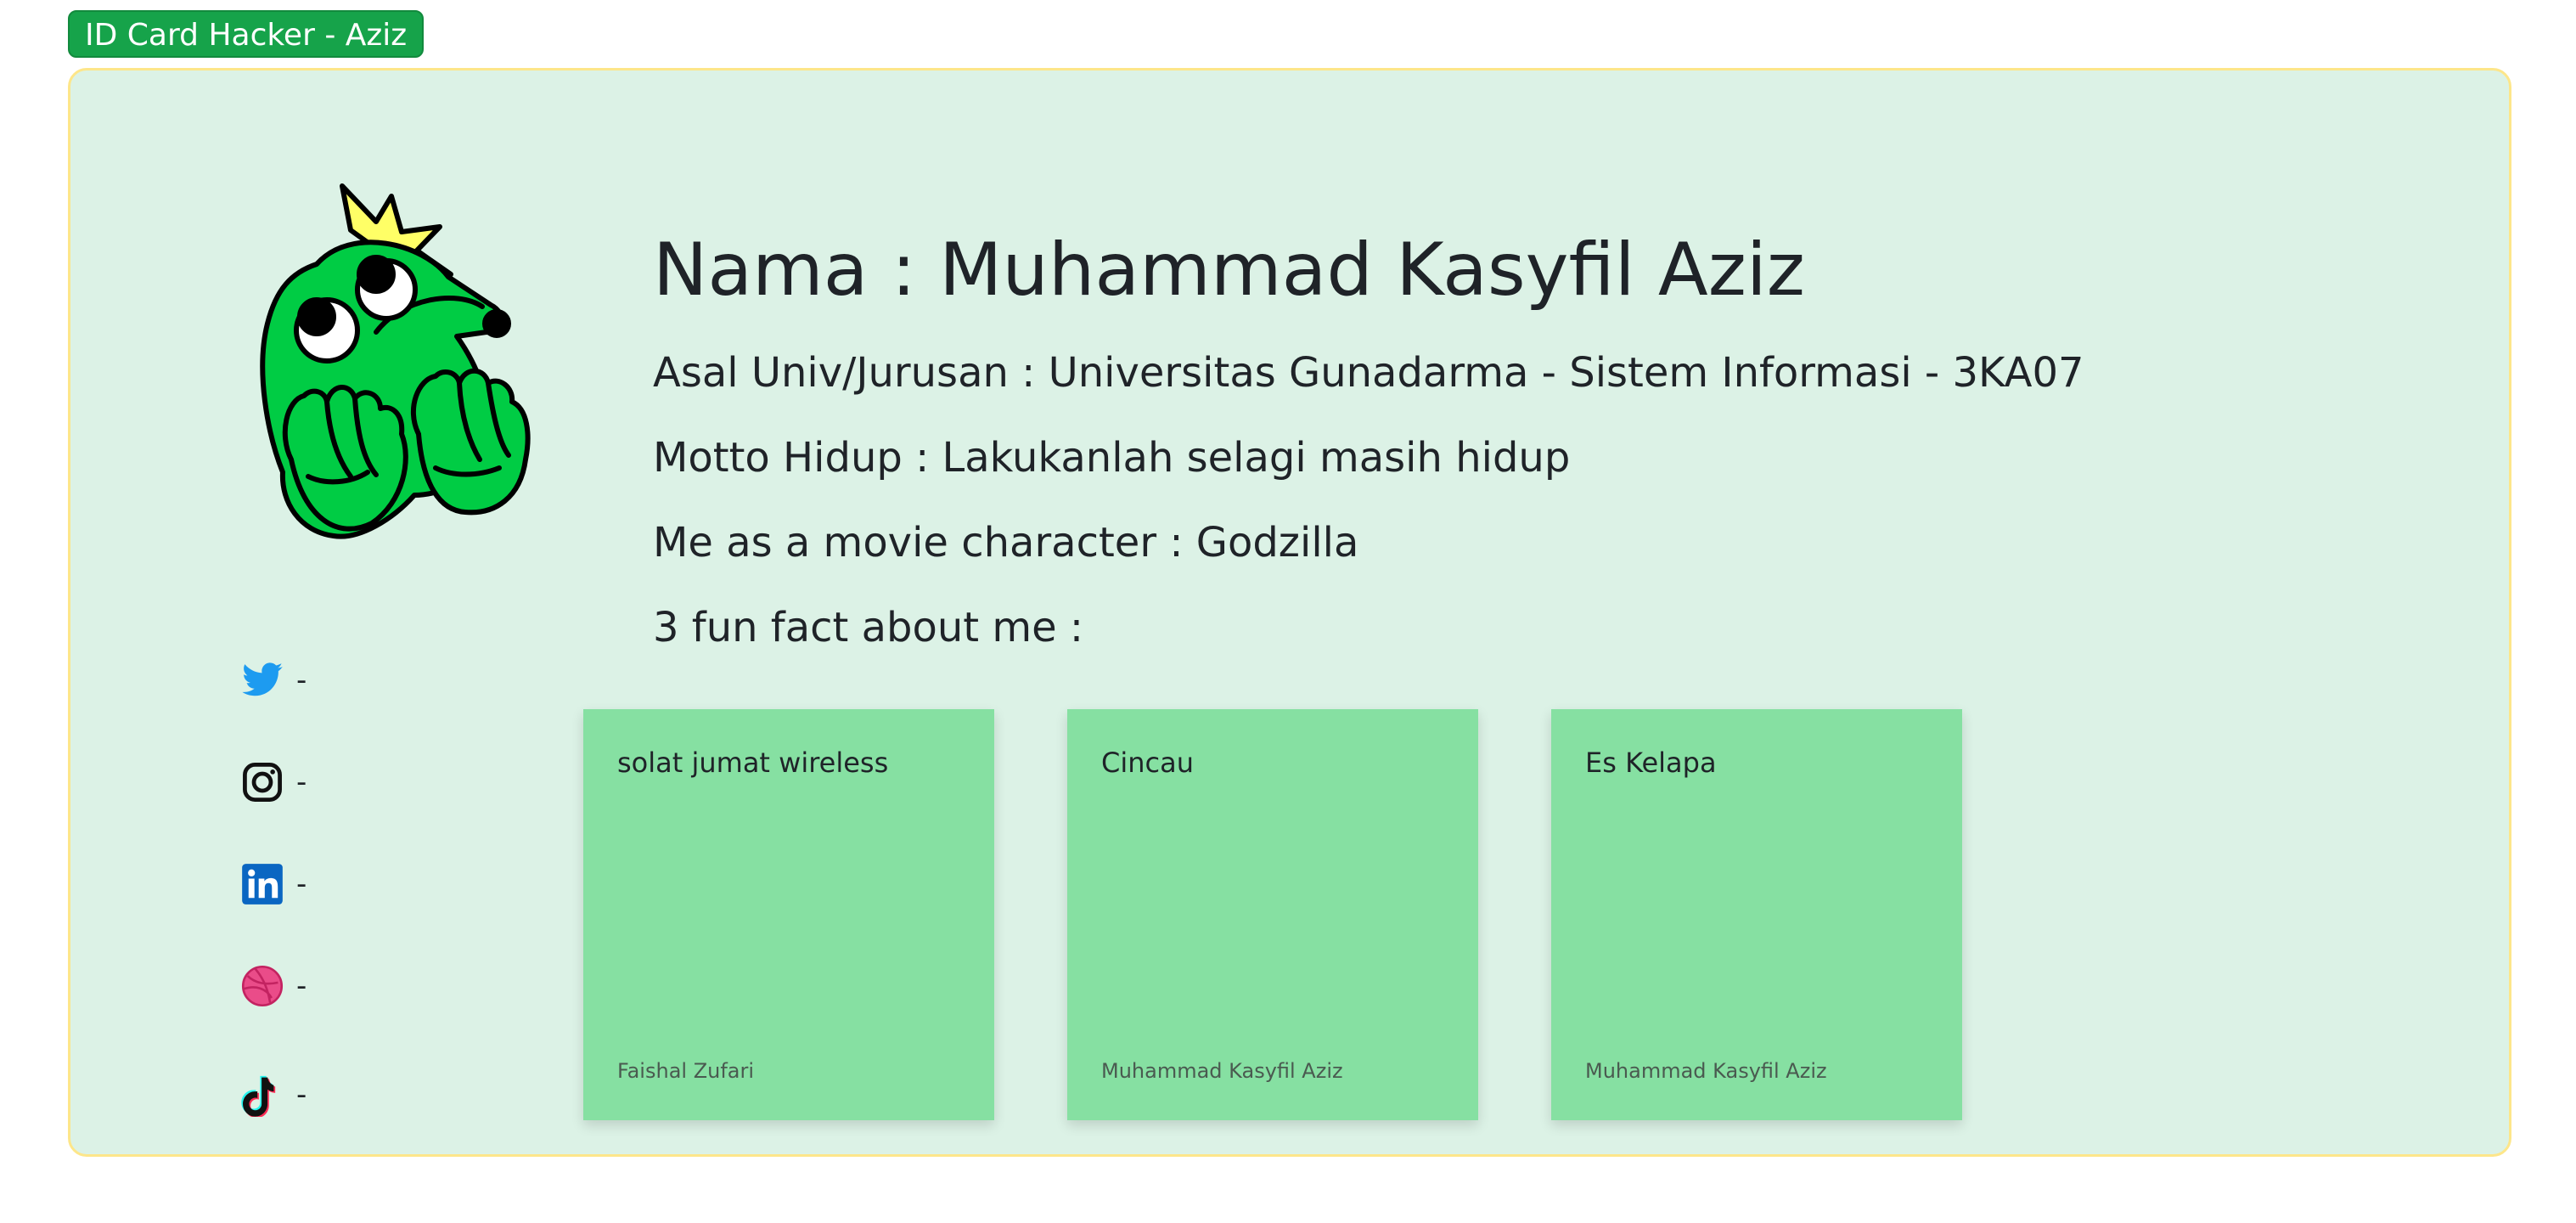 The height and width of the screenshot is (1223, 2576). I want to click on fun-fact-card: Cincau Muhammad Kasyfil Aziz, so click(1272, 914).